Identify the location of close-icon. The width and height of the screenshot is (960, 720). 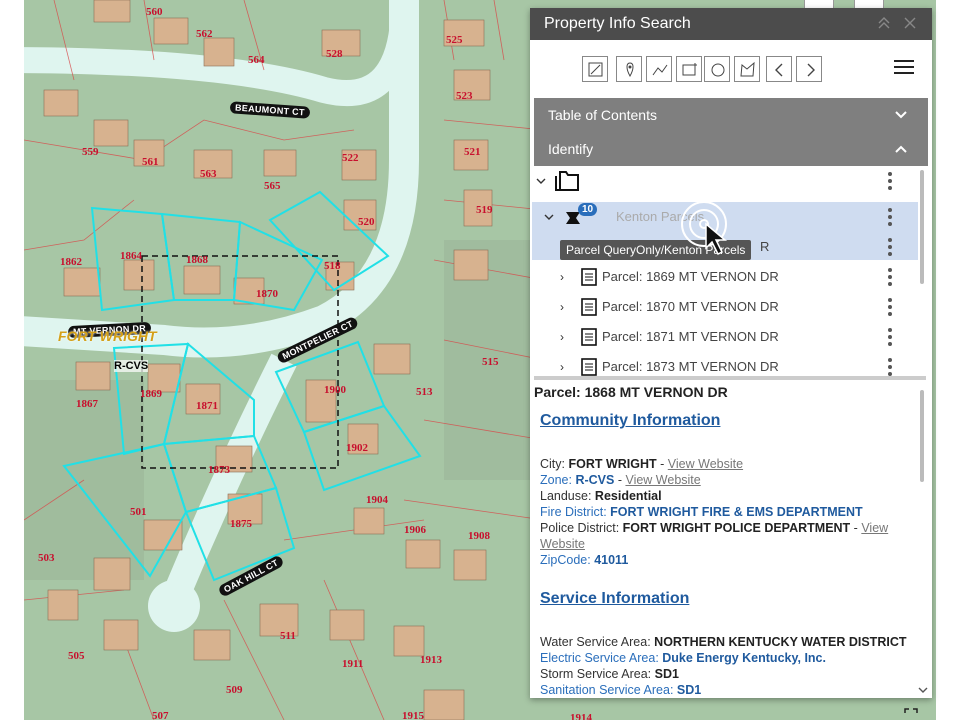
(910, 24).